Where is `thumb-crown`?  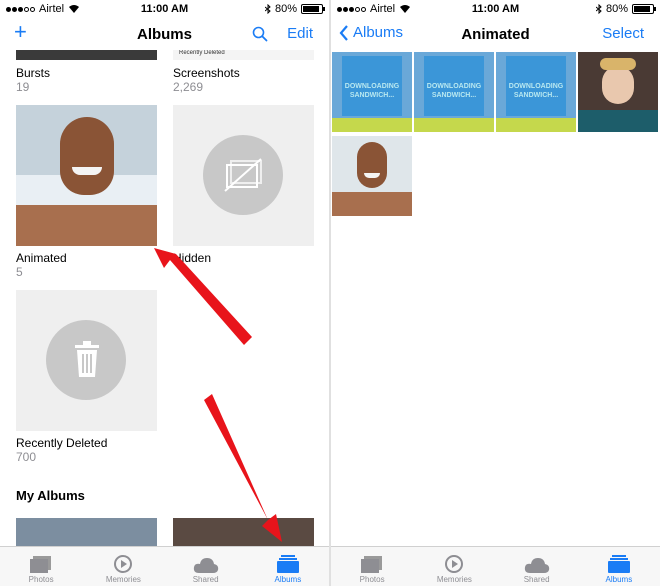 thumb-crown is located at coordinates (618, 64).